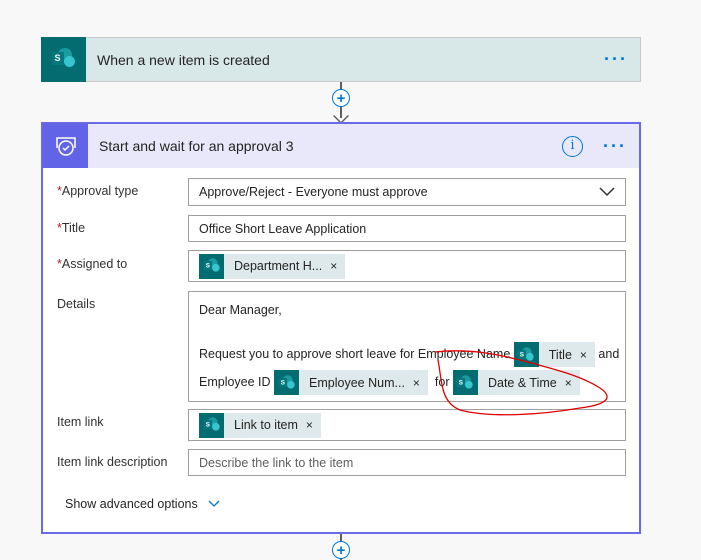 This screenshot has height=560, width=701. I want to click on assigned-to-label: *Assigned to, so click(92, 264).